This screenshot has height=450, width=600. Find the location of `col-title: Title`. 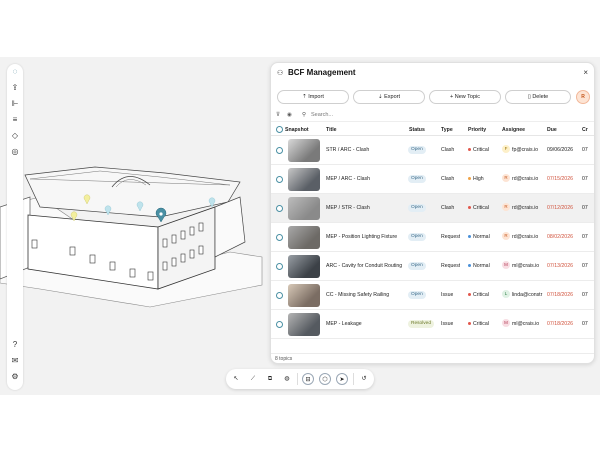

col-title: Title is located at coordinates (331, 130).